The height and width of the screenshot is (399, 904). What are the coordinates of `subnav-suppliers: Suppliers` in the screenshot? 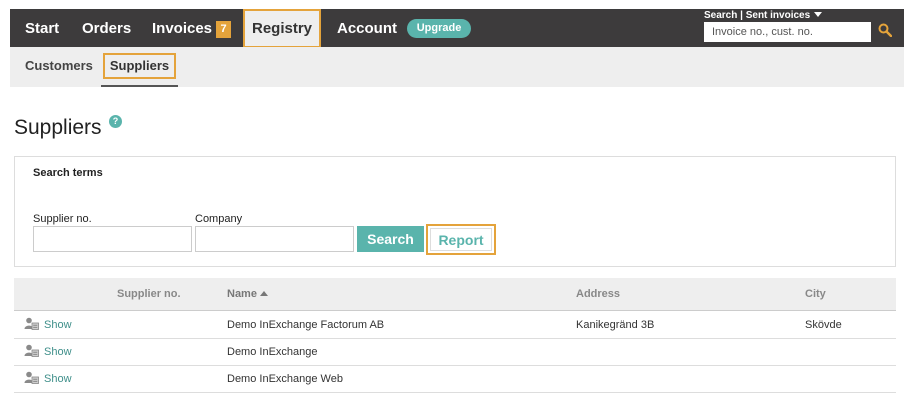 It's located at (139, 66).